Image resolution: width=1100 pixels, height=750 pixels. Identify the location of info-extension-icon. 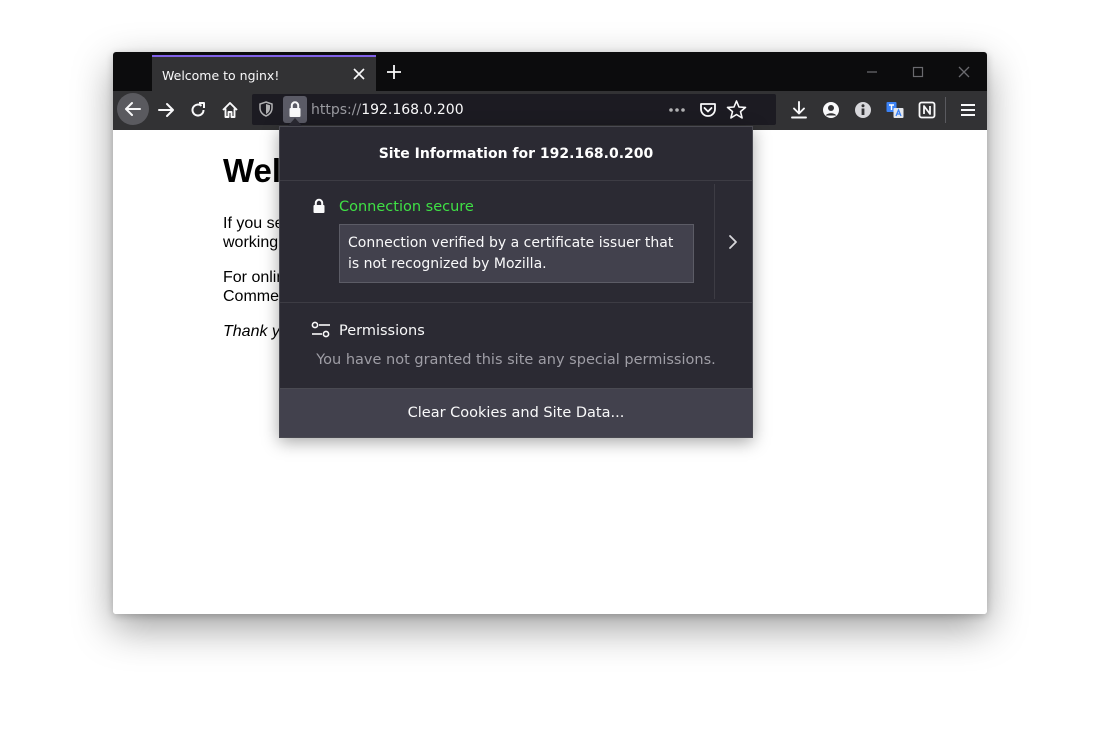
(863, 110).